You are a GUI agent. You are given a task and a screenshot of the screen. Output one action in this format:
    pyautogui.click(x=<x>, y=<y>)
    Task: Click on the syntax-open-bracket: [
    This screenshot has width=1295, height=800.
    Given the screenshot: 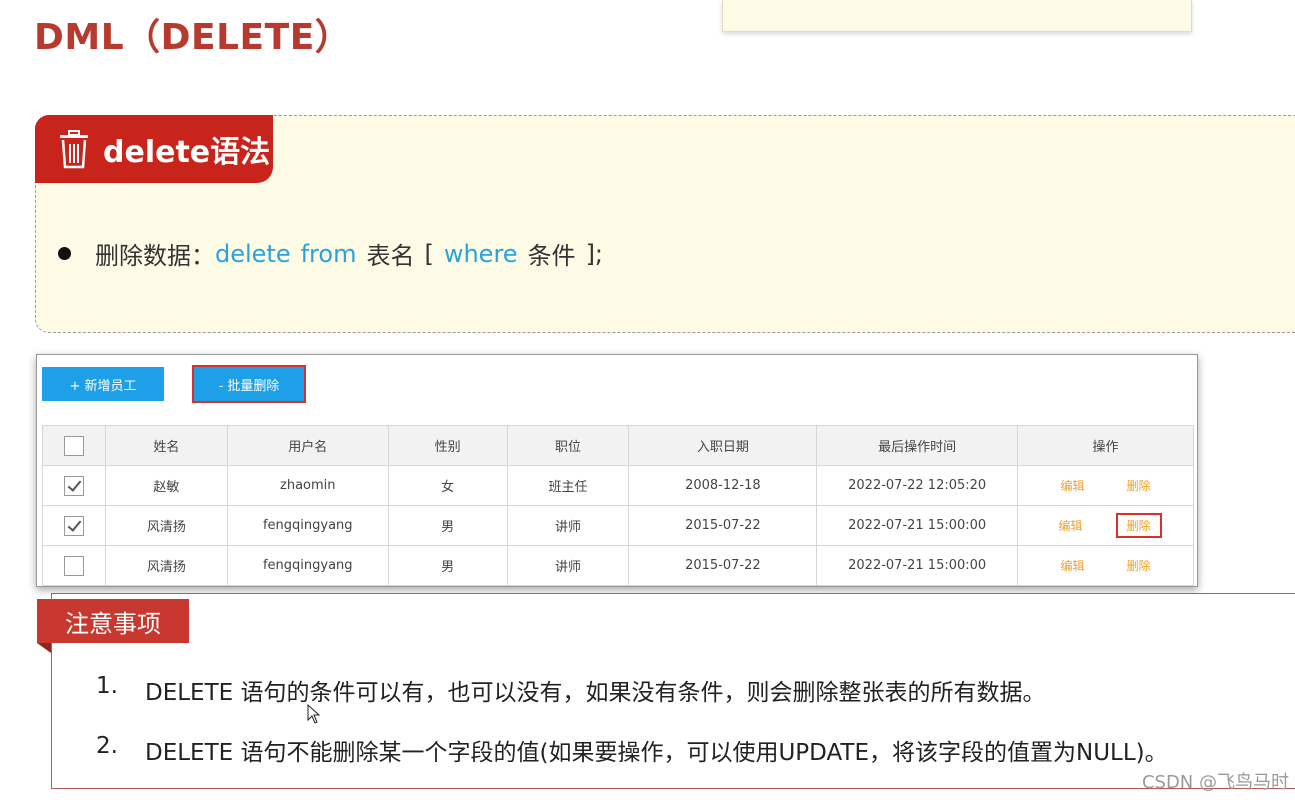 What is the action you would take?
    pyautogui.click(x=429, y=253)
    